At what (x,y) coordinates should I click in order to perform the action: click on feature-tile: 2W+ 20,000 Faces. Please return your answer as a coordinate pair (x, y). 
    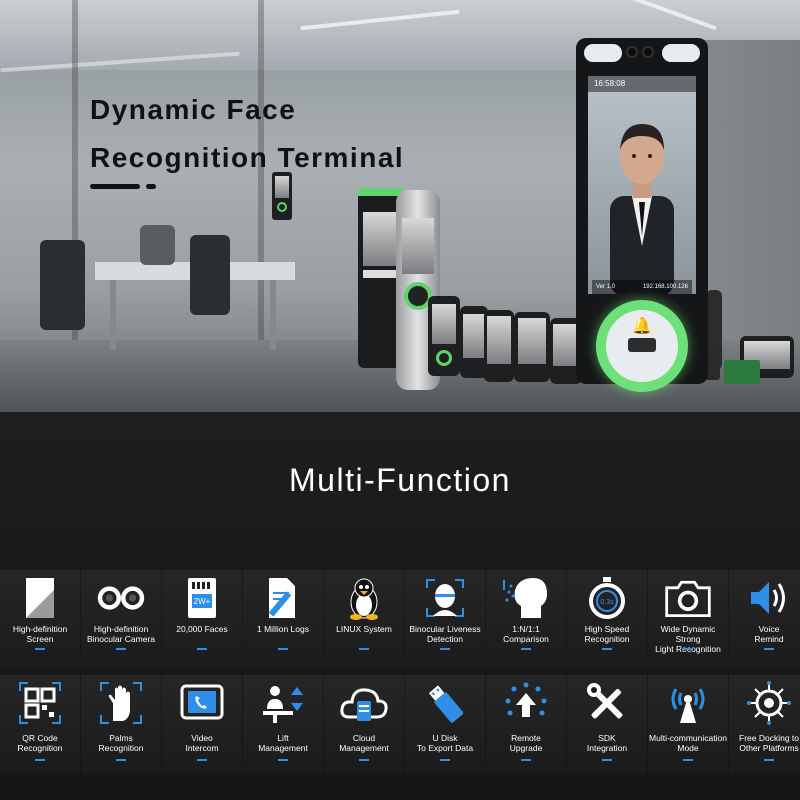
    Looking at the image, I should click on (202, 620).